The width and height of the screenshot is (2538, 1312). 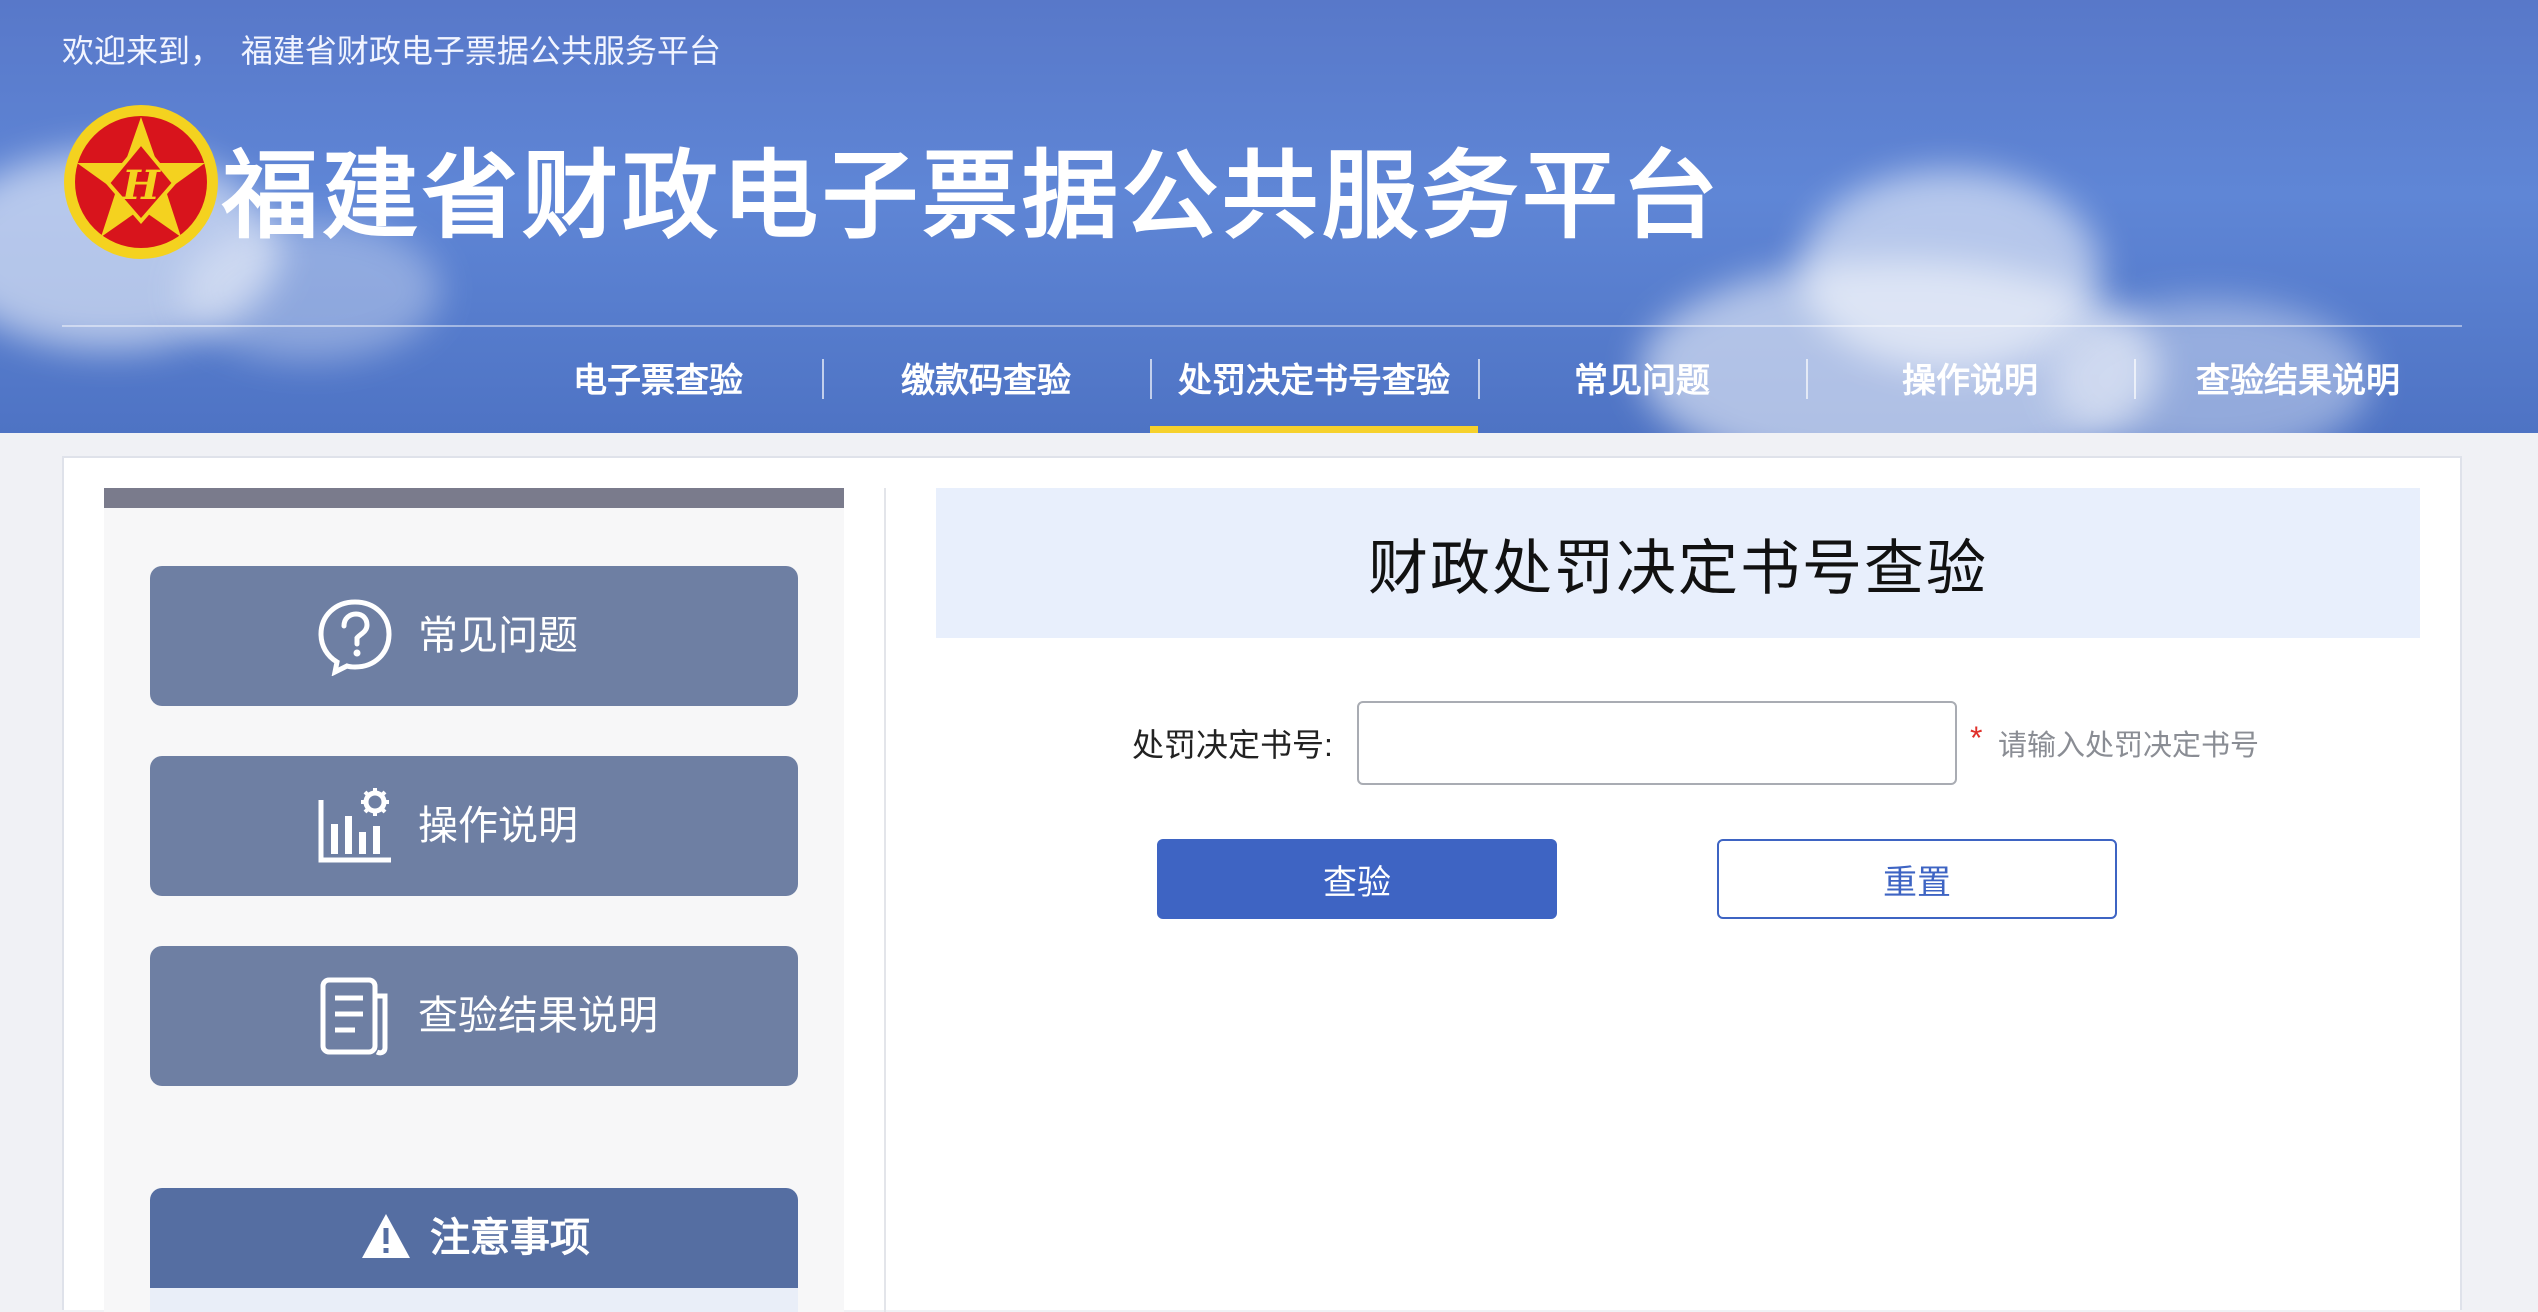 What do you see at coordinates (510, 1238) in the screenshot?
I see `notice-title: 注意事项` at bounding box center [510, 1238].